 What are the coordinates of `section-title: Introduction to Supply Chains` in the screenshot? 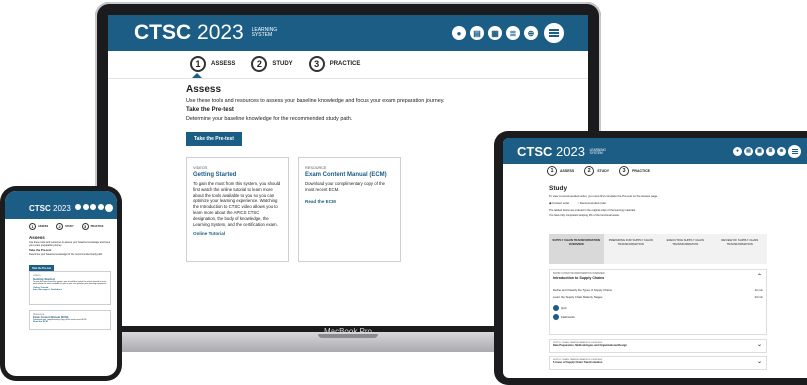 It's located at (658, 278).